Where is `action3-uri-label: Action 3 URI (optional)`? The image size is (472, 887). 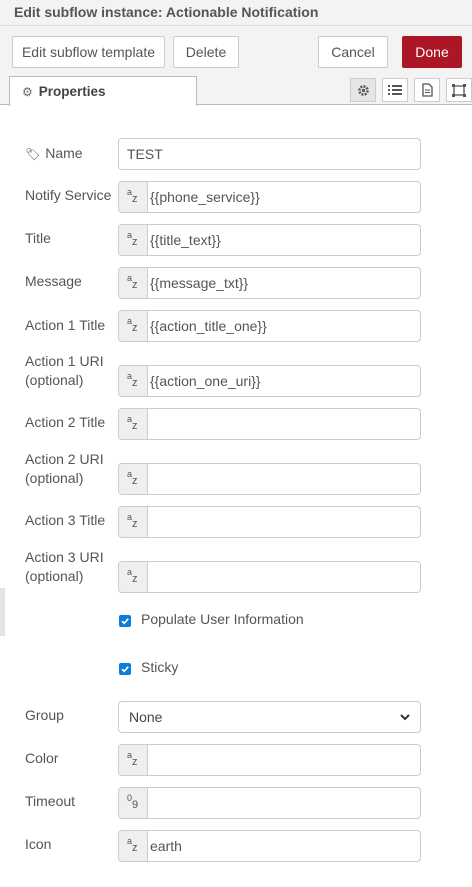 action3-uri-label: Action 3 URI (optional) is located at coordinates (64, 566).